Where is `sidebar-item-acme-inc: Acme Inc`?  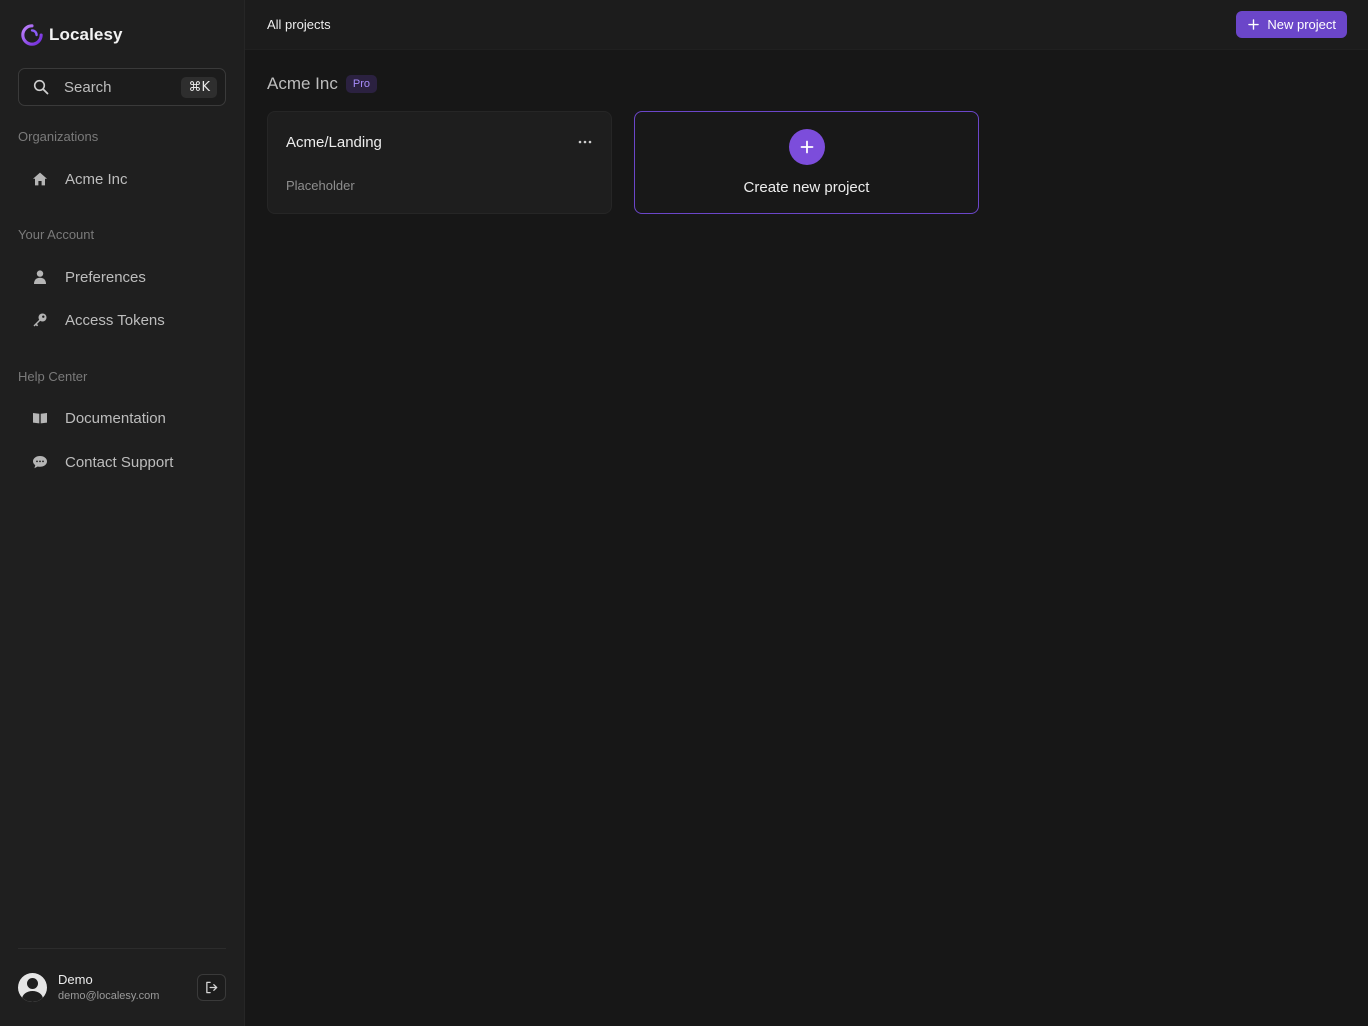
sidebar-item-acme-inc: Acme Inc is located at coordinates (122, 179).